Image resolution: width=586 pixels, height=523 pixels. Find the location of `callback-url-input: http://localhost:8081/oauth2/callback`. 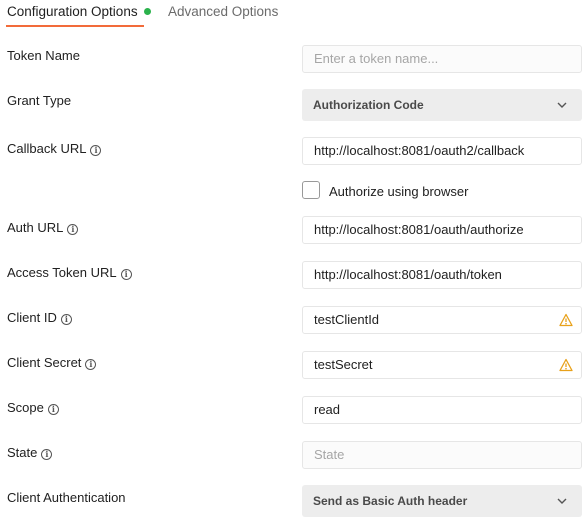

callback-url-input: http://localhost:8081/oauth2/callback is located at coordinates (442, 151).